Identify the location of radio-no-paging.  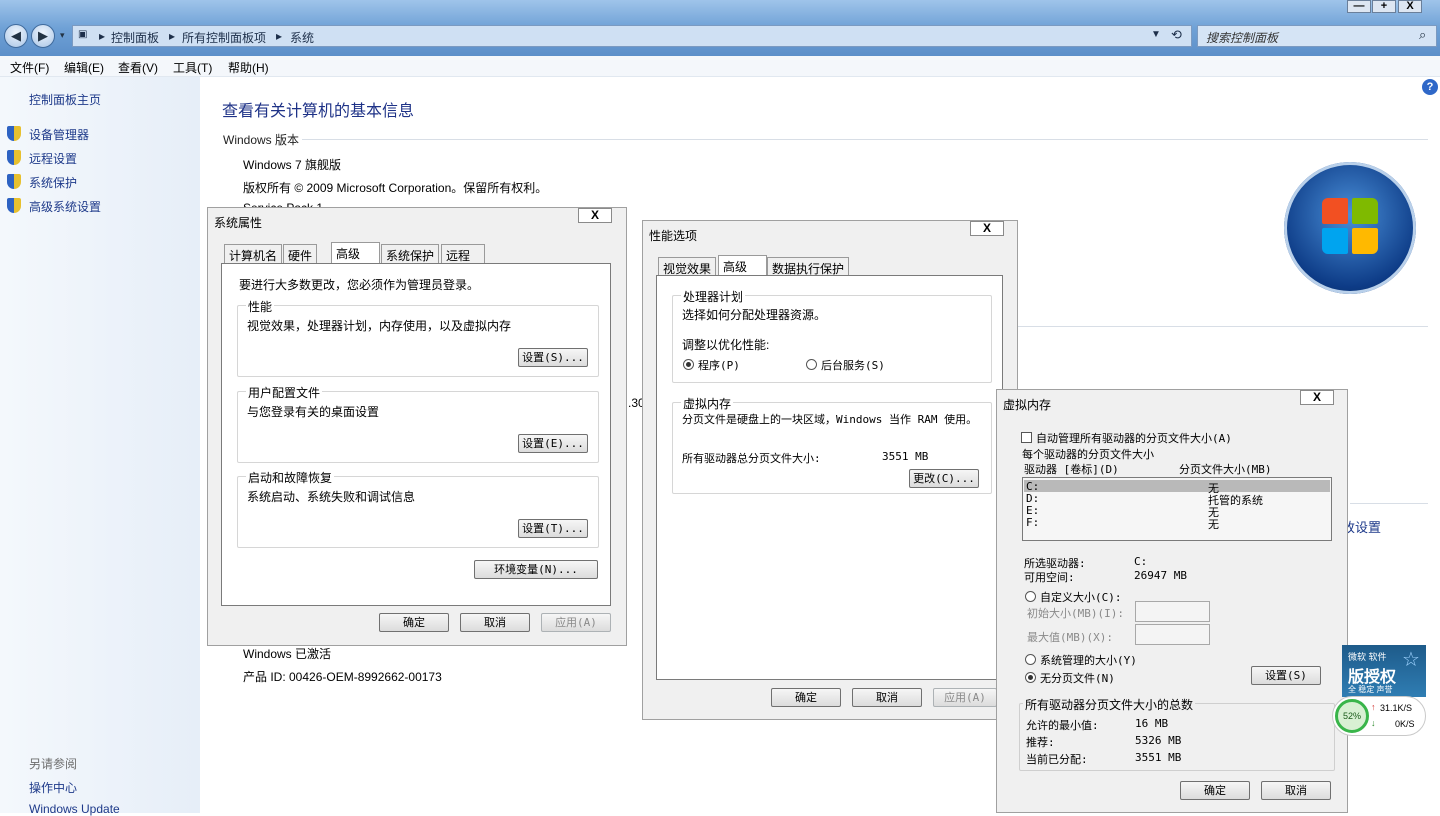
(1030, 677).